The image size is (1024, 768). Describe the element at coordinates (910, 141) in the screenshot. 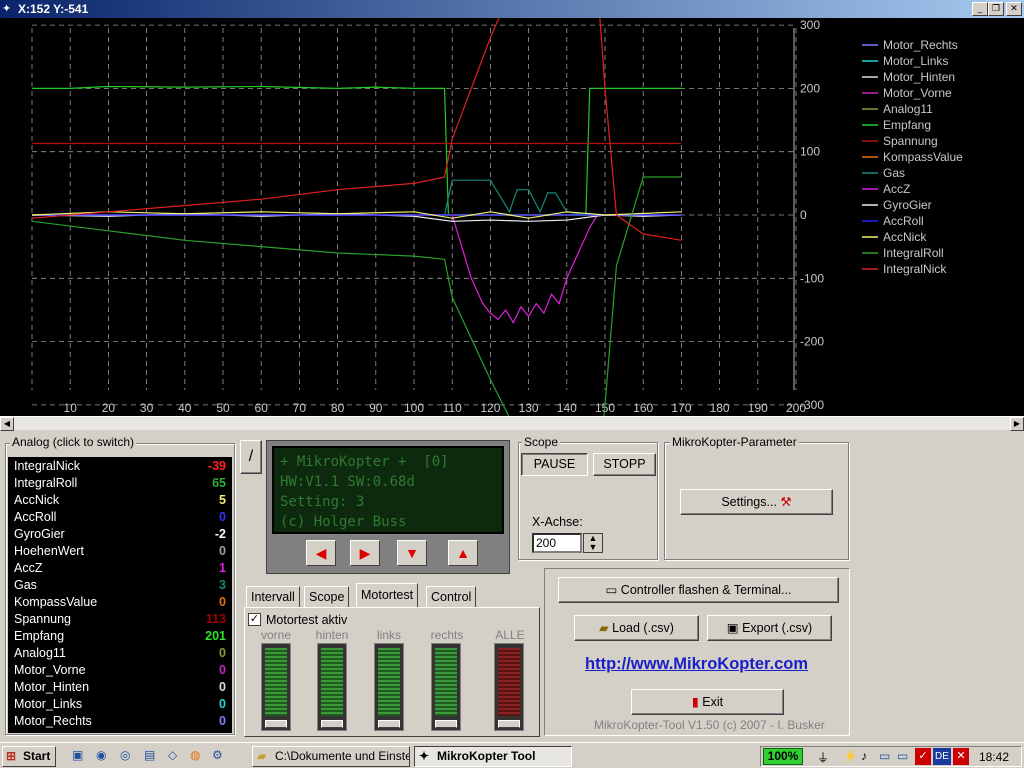

I see `legend-entry: Spannung` at that location.